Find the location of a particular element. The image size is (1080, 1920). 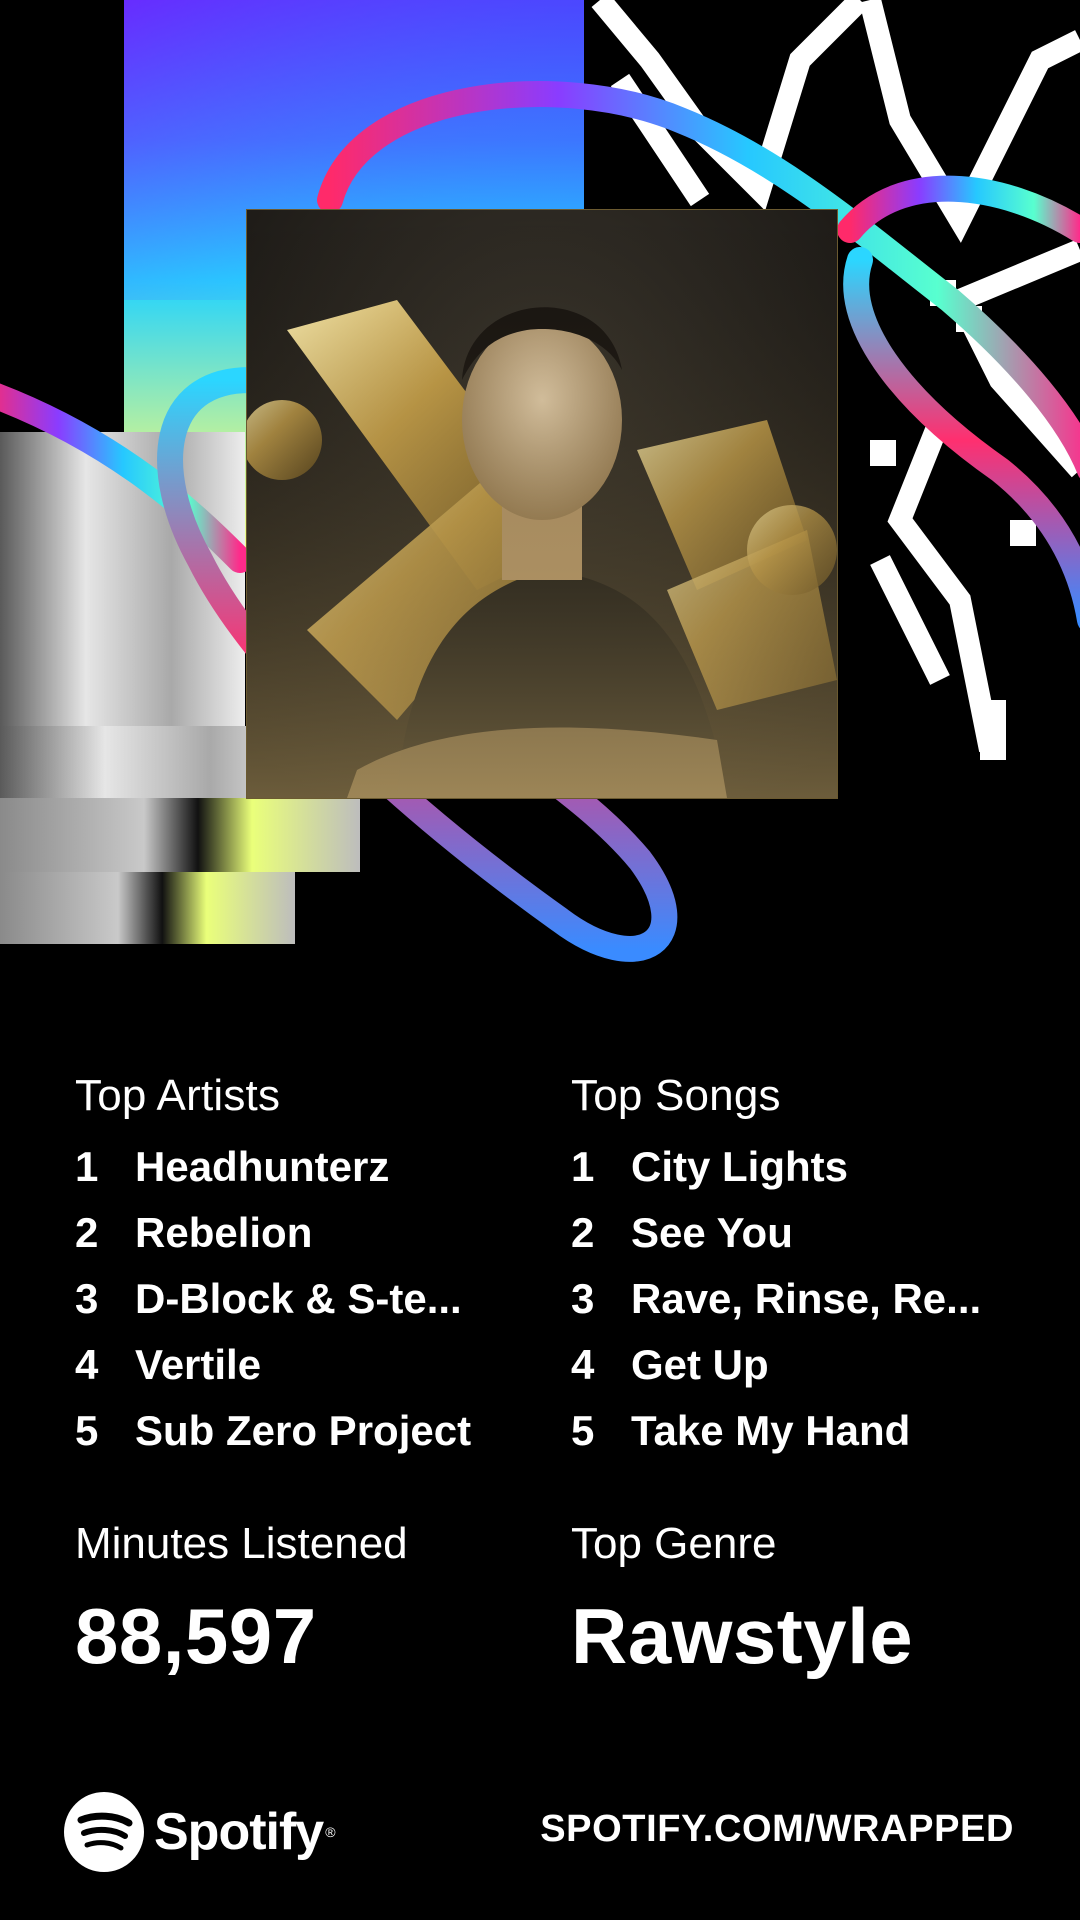

top-genre-value: Rawstyle is located at coordinates (742, 1636).